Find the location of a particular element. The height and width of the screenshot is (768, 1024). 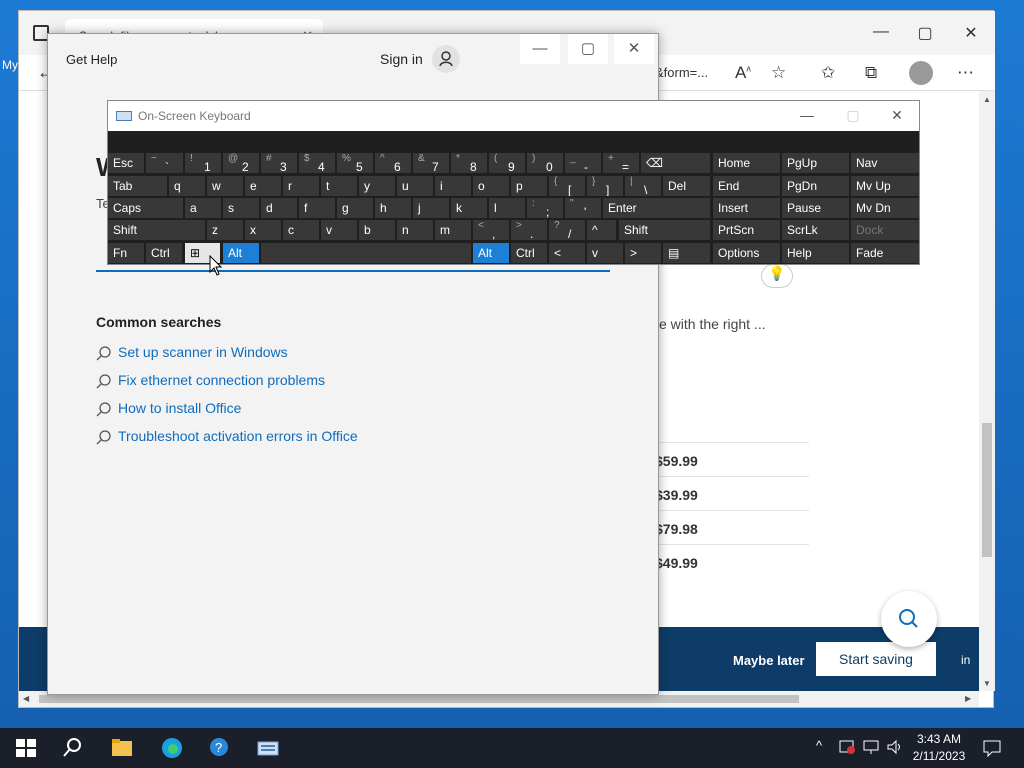

osk-key: Enter is located at coordinates (656, 208).